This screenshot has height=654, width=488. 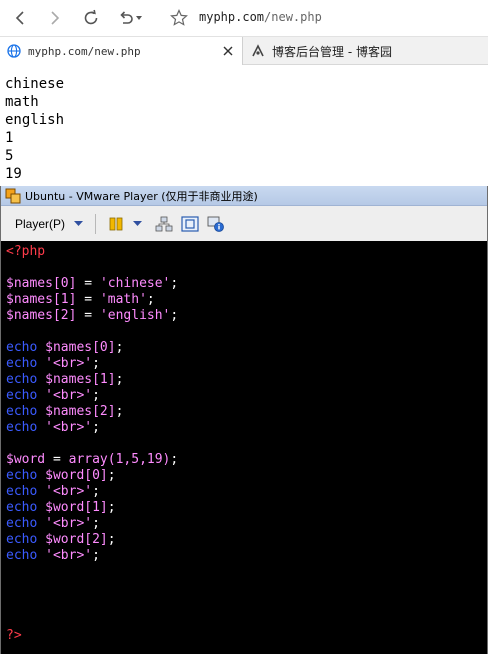 I want to click on code-line: $names[1] = 'math';, so click(x=246, y=300).